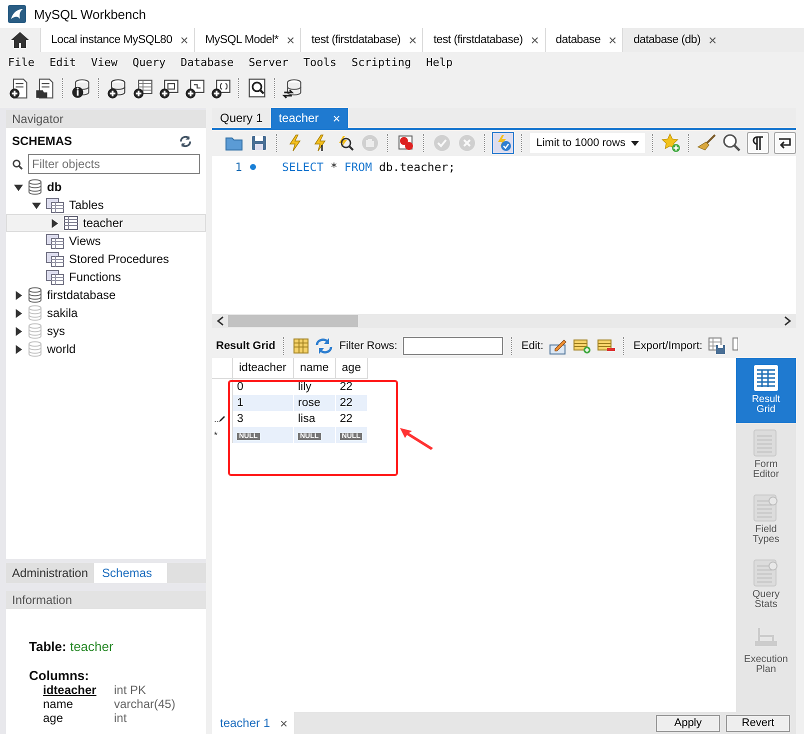 The width and height of the screenshot is (804, 734). Describe the element at coordinates (143, 88) in the screenshot. I see `table-plus-icon` at that location.